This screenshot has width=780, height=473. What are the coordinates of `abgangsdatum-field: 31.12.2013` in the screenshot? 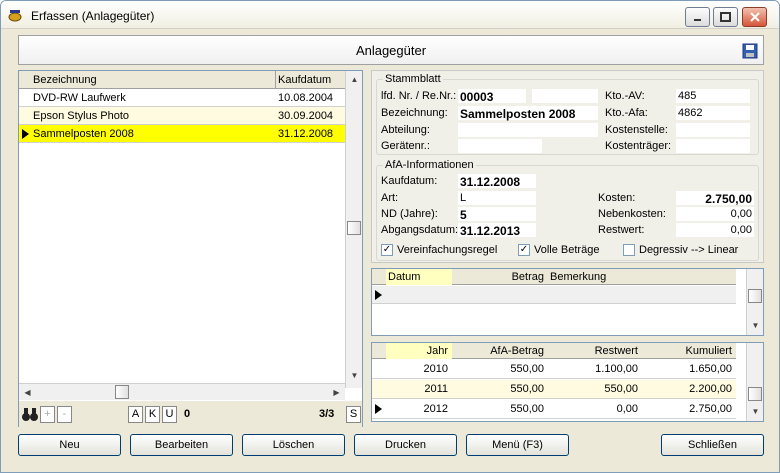 It's located at (497, 230).